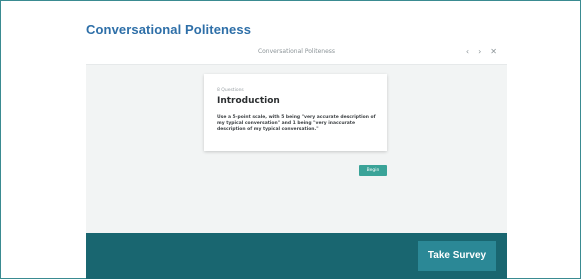  What do you see at coordinates (248, 101) in the screenshot?
I see `card-heading: Introduction` at bounding box center [248, 101].